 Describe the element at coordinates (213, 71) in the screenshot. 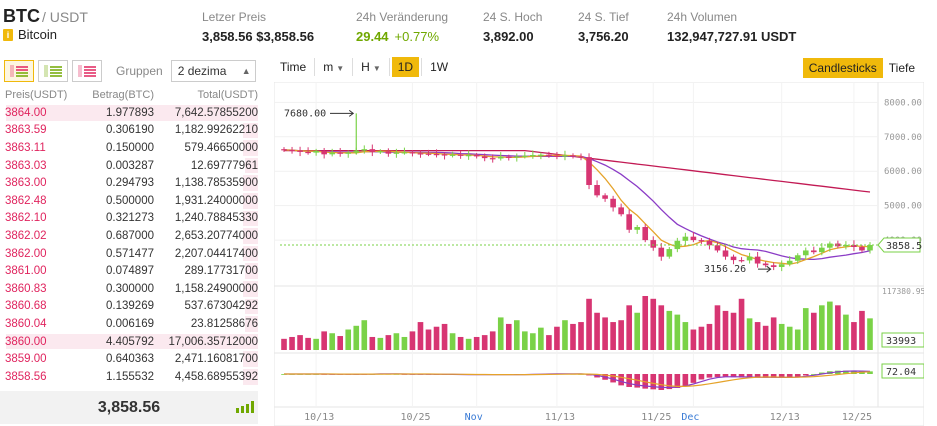

I see `groups-select: 2 dezima ▲` at that location.